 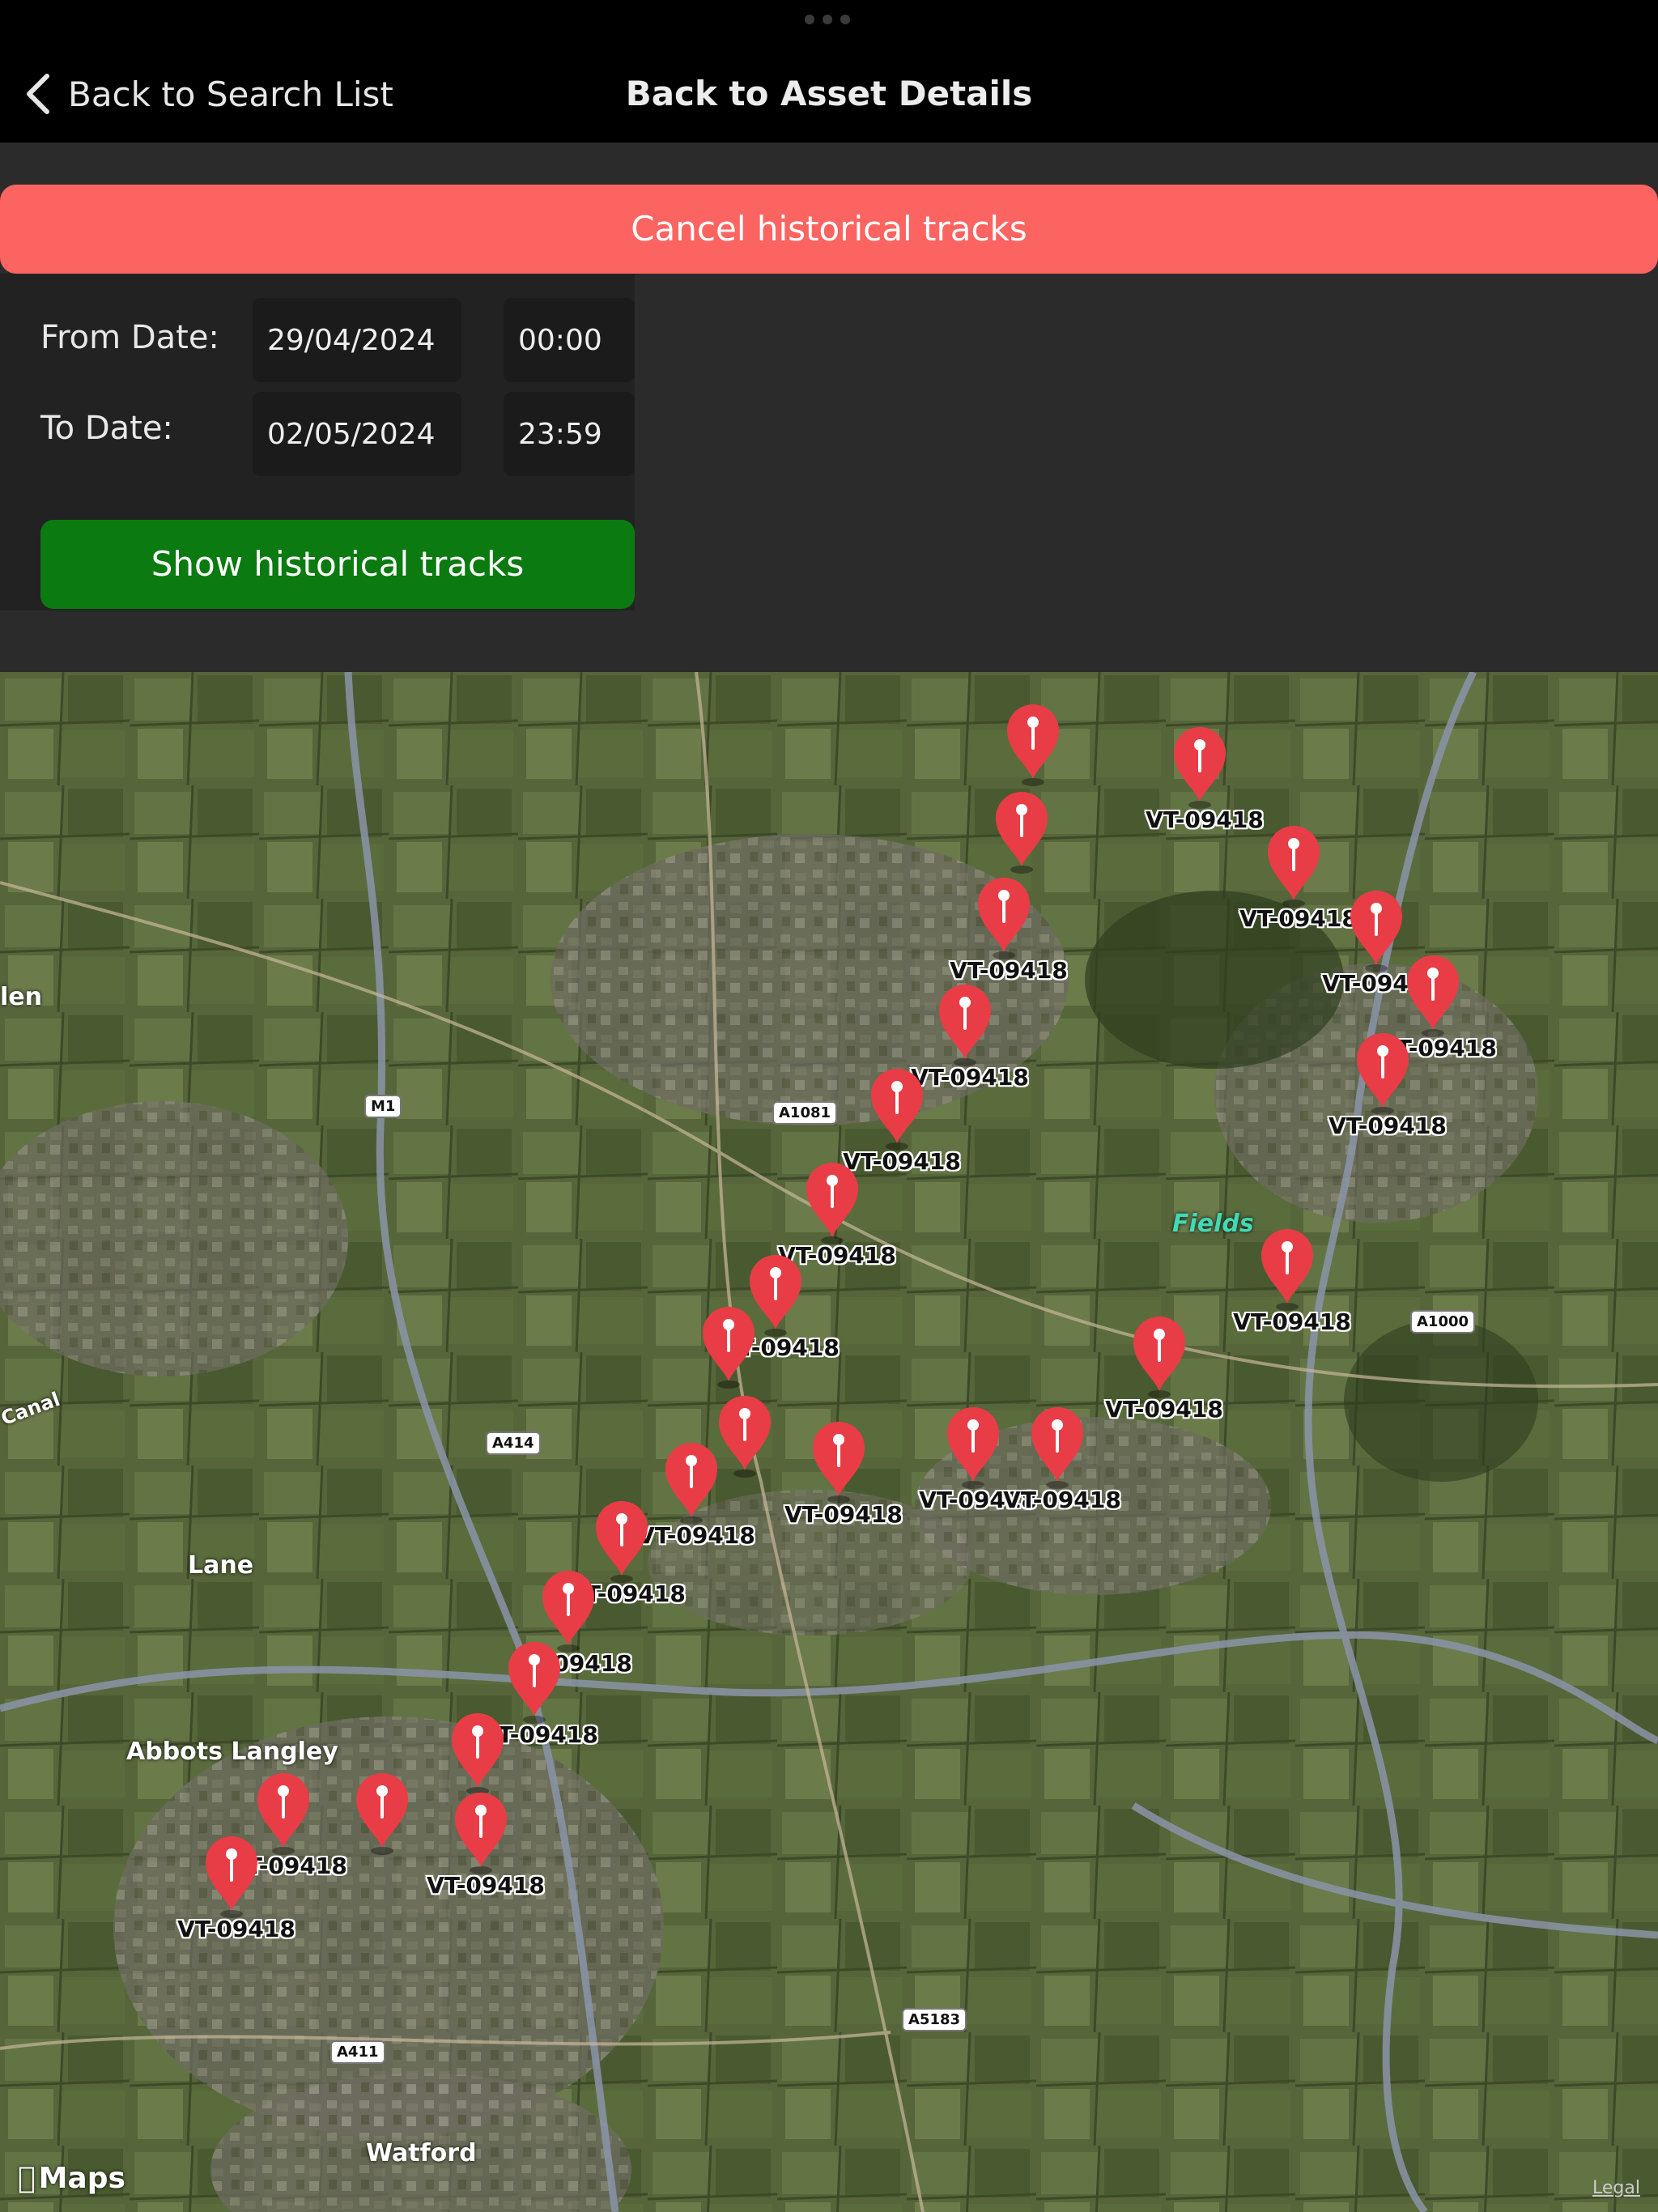 I want to click on back-label: Back to Search List, so click(x=230, y=94).